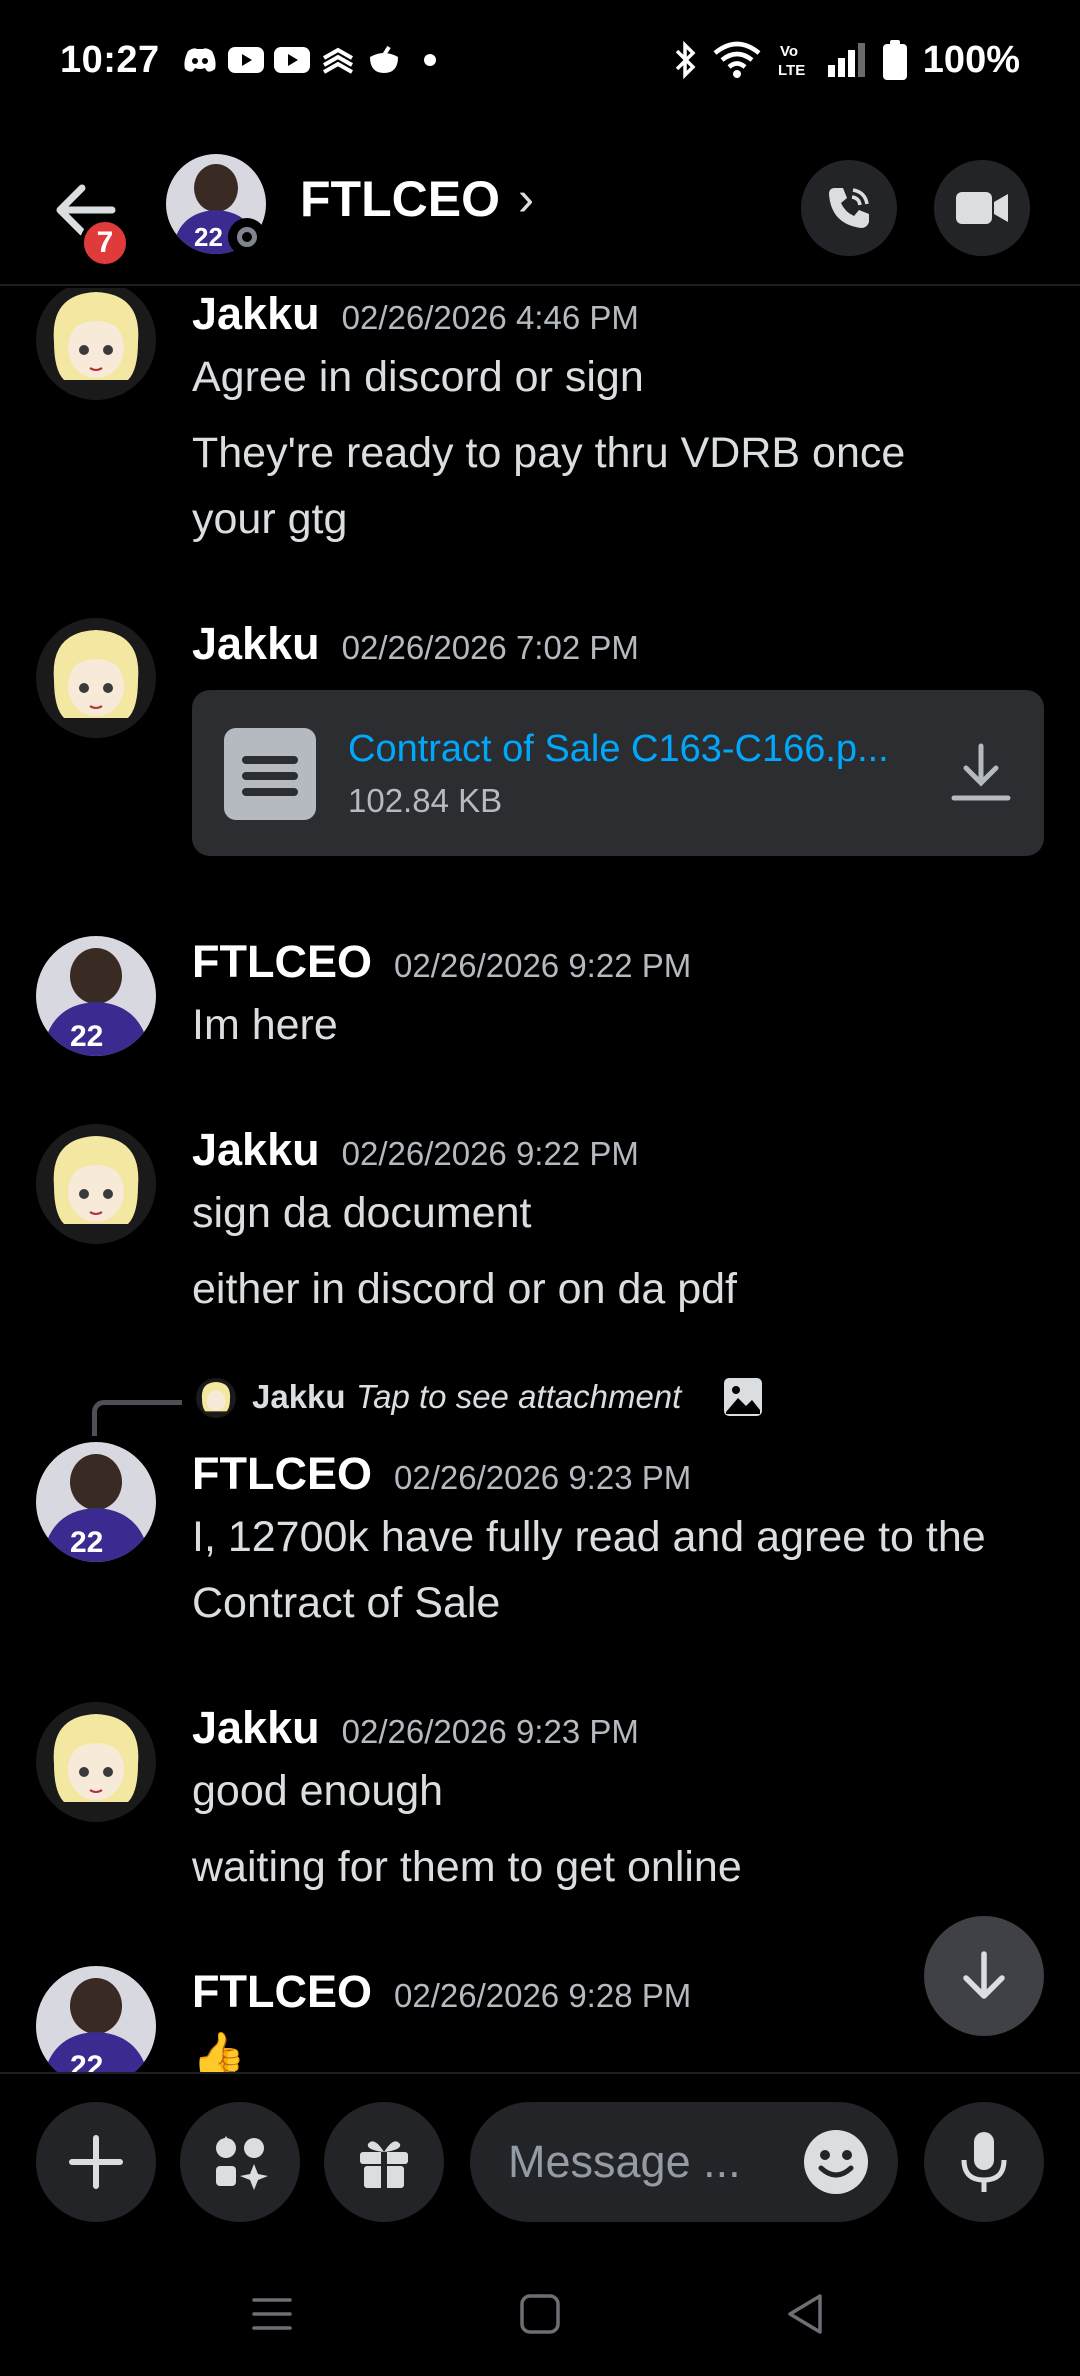 This screenshot has height=2376, width=1080. I want to click on image-icon, so click(743, 1397).